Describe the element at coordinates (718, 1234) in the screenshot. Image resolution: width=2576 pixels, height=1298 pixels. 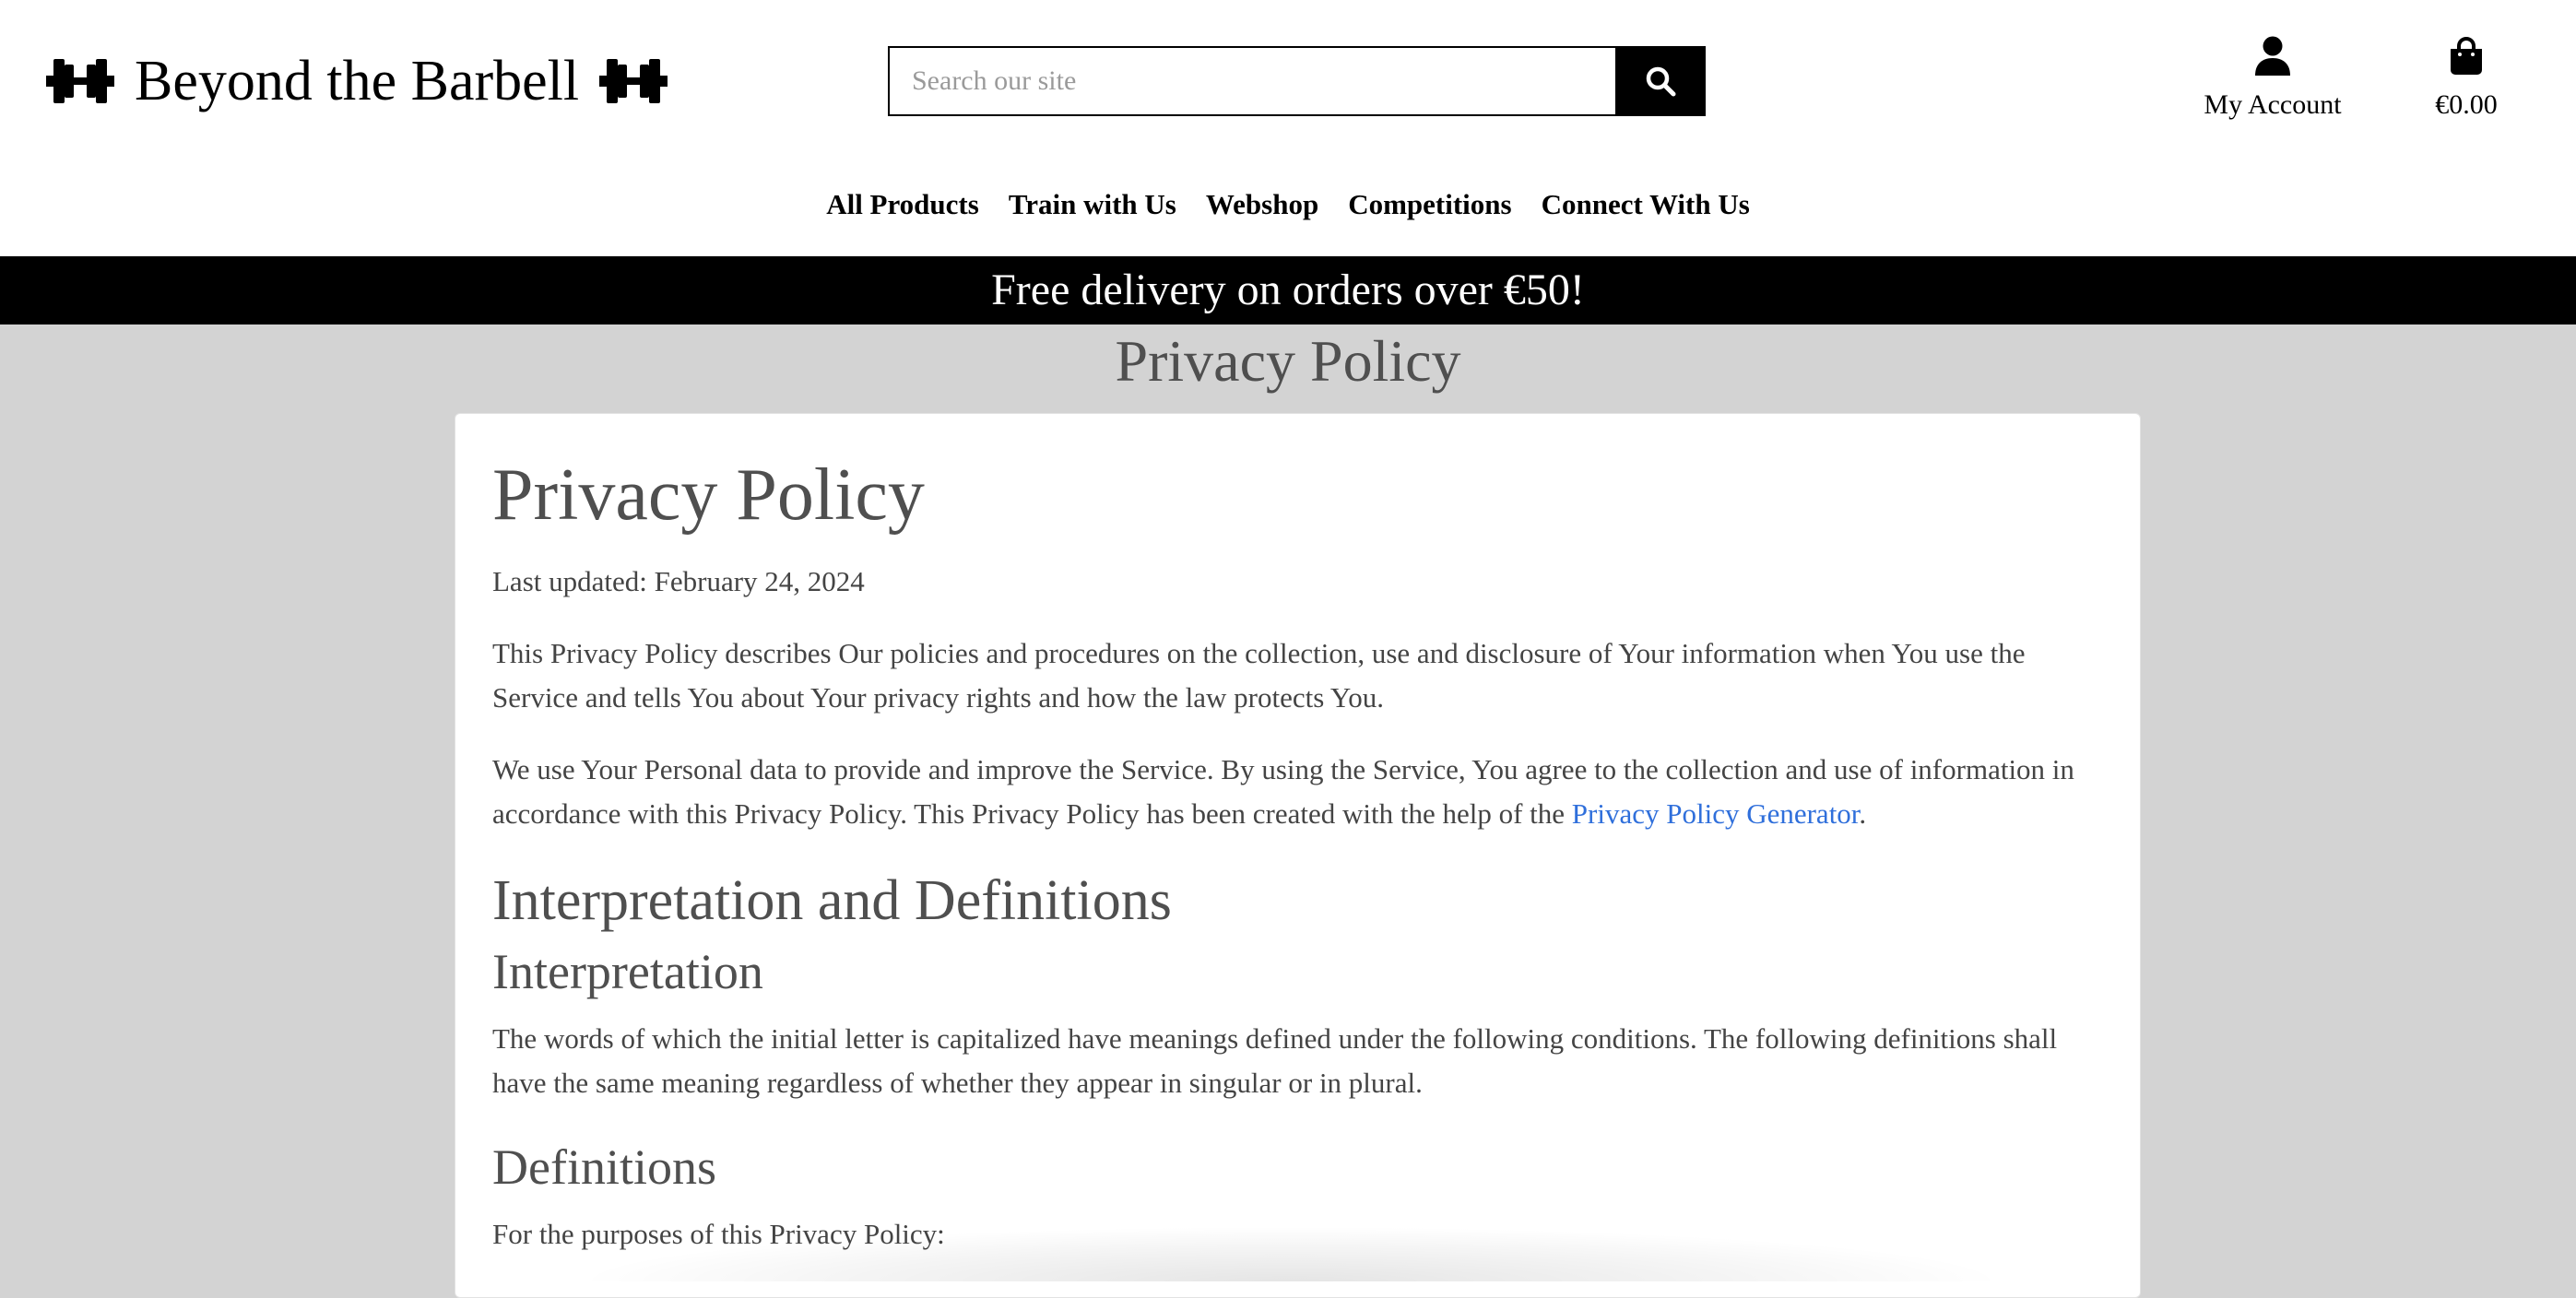
I see `definitions-intro-paragraph: For the purposes of this Privacy Policy:` at that location.